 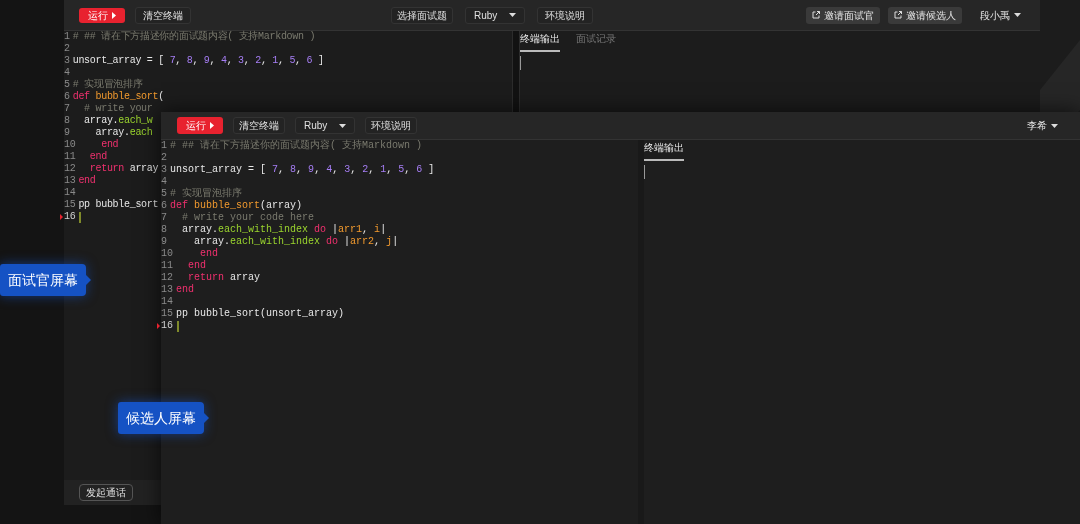 I want to click on user-menu: 段小禹, so click(x=1000, y=15).